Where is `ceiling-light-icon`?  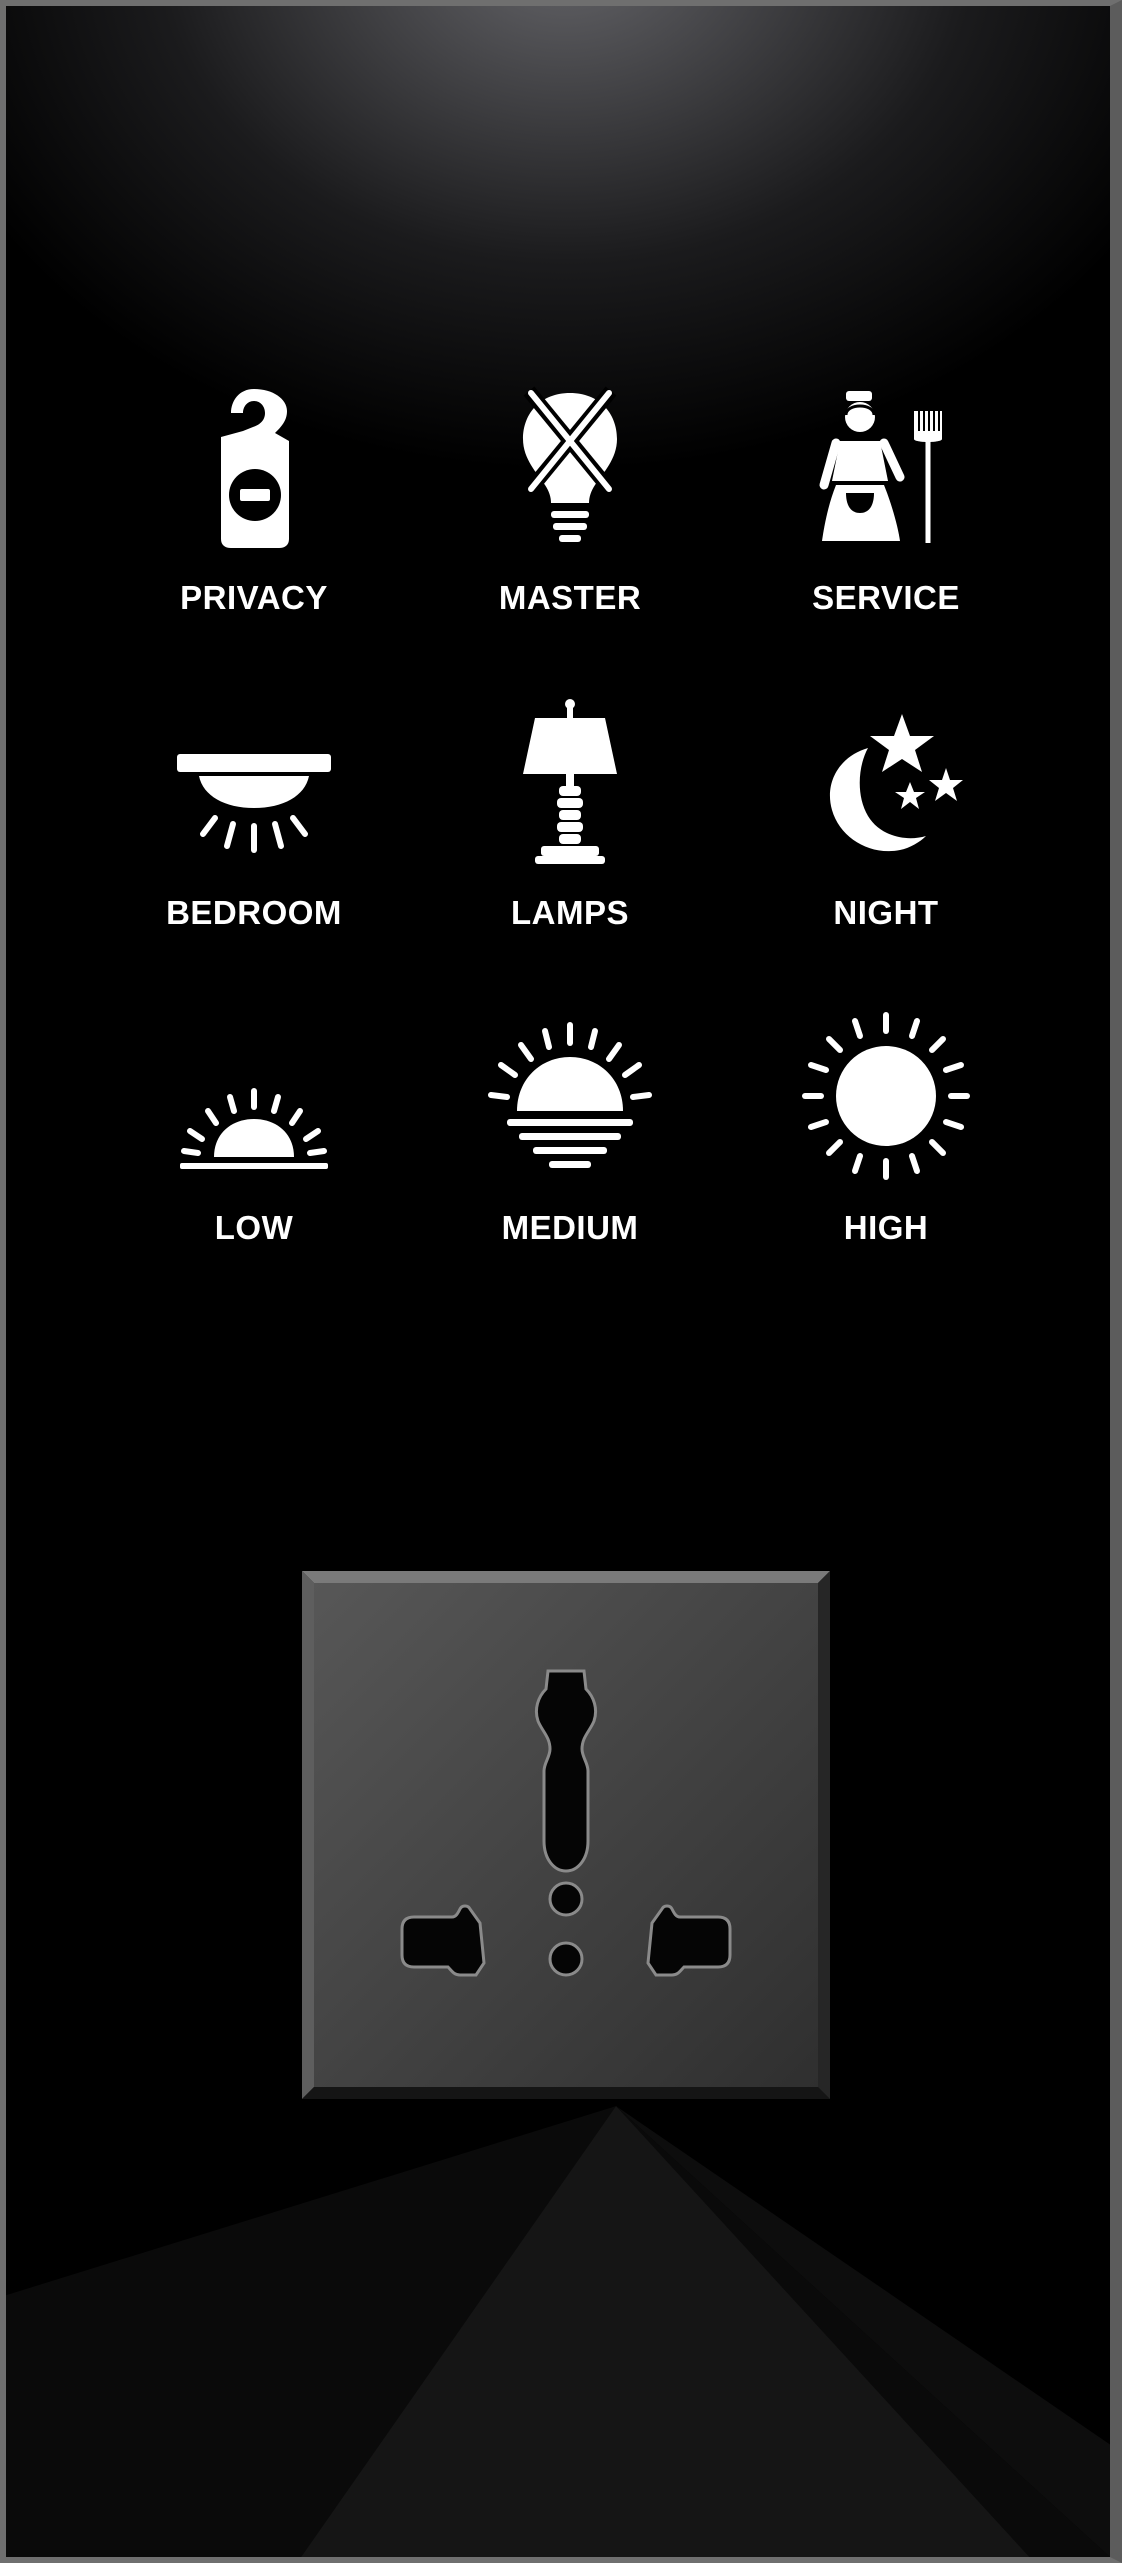
ceiling-light-icon is located at coordinates (254, 776).